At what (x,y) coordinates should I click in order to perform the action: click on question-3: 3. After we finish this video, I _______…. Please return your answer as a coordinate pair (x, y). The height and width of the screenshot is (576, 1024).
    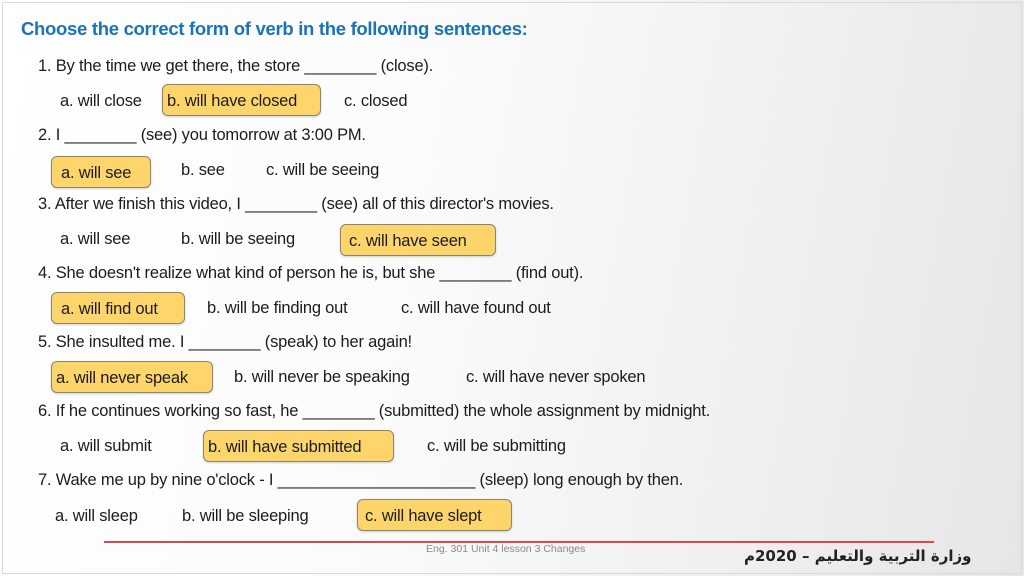
    Looking at the image, I should click on (296, 204).